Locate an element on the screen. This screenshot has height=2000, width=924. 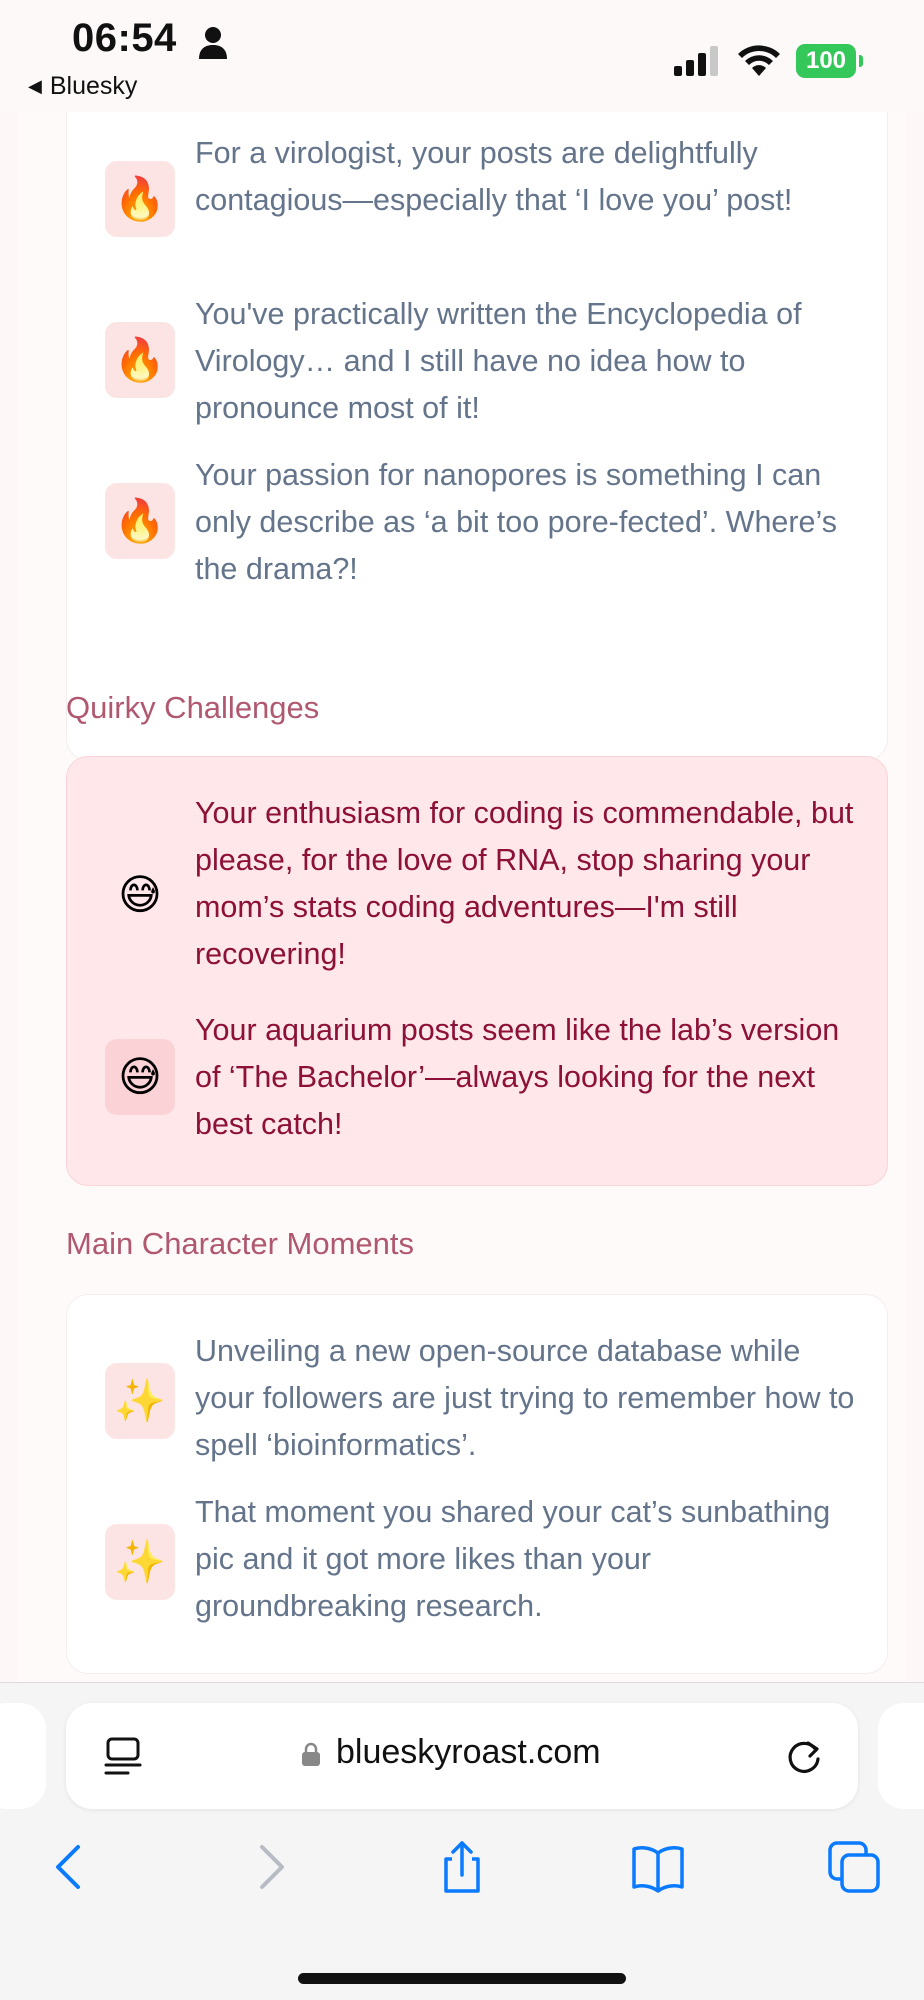
wifi-icon is located at coordinates (759, 60).